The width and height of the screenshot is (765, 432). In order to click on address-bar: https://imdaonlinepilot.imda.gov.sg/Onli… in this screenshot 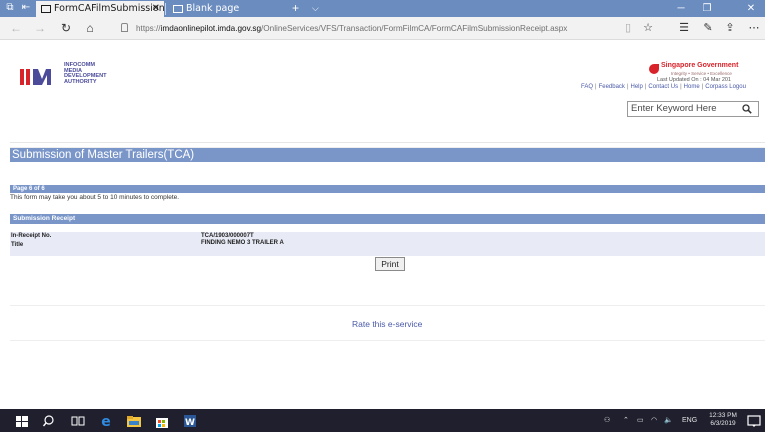, I will do `click(363, 28)`.